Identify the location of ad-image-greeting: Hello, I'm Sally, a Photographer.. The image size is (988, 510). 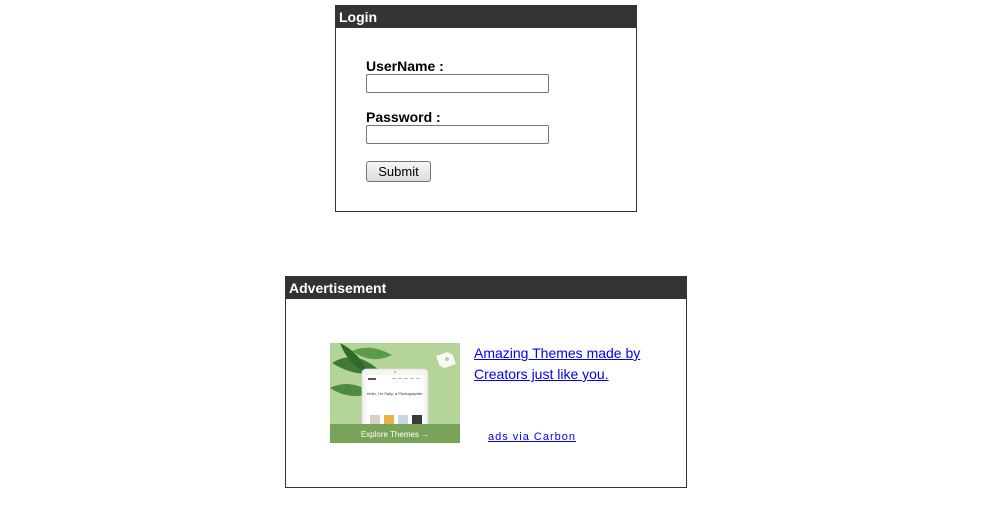
(395, 393).